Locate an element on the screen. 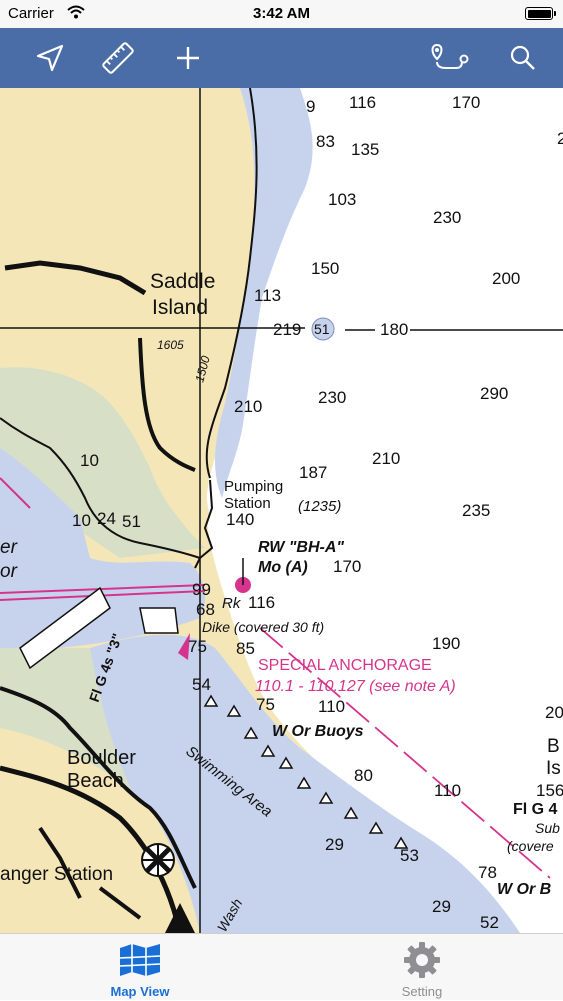 Image resolution: width=563 pixels, height=1001 pixels. depth-sounding: 24 is located at coordinates (106, 518).